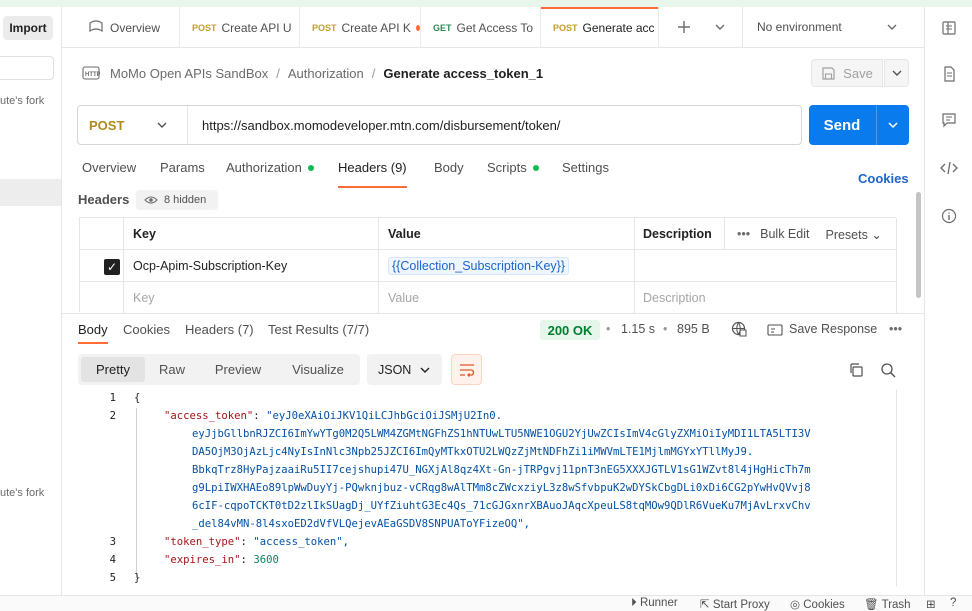 This screenshot has height=611, width=972. I want to click on tab-response-cookies: Cookies, so click(146, 329).